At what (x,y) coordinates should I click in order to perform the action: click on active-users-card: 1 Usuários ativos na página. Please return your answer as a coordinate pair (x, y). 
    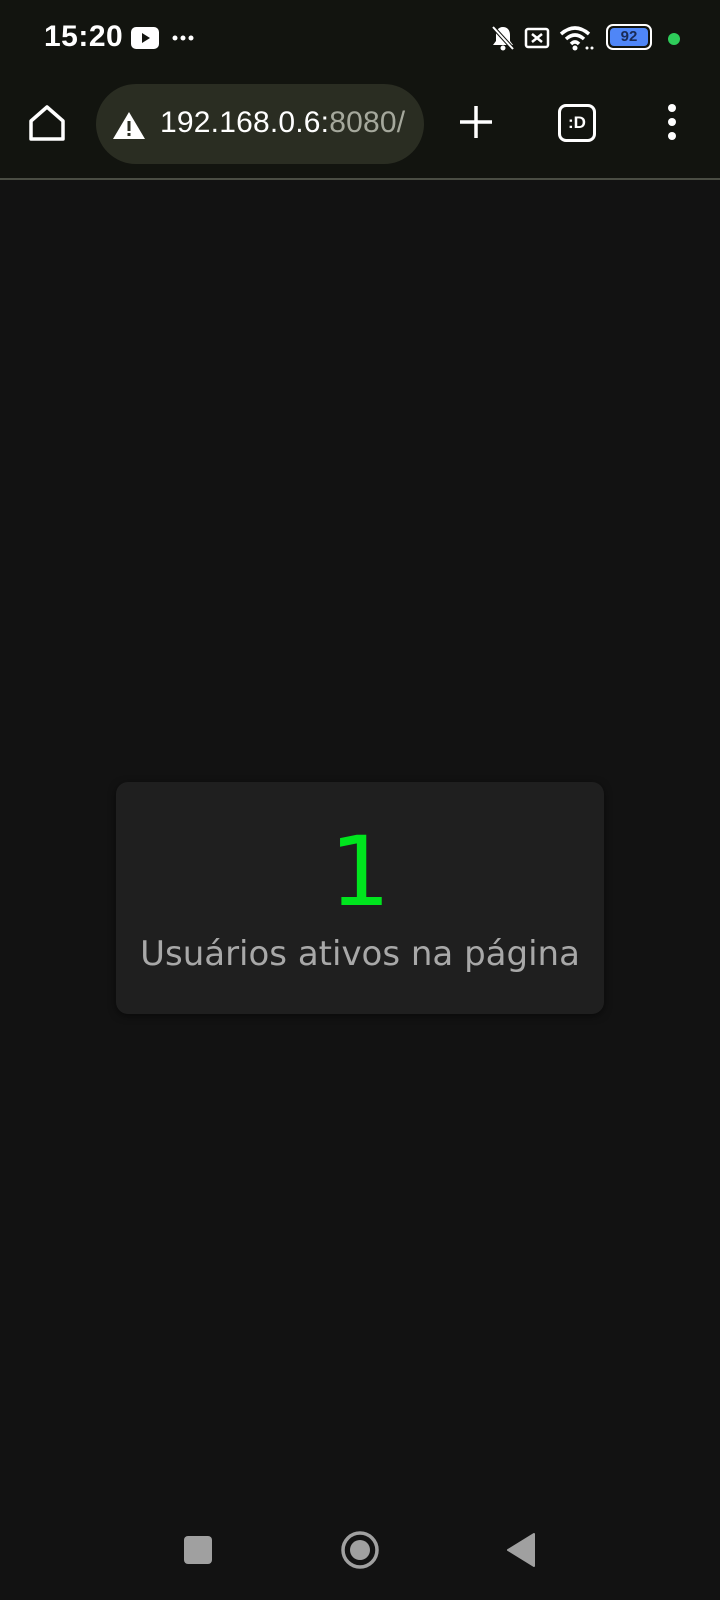
    Looking at the image, I should click on (360, 898).